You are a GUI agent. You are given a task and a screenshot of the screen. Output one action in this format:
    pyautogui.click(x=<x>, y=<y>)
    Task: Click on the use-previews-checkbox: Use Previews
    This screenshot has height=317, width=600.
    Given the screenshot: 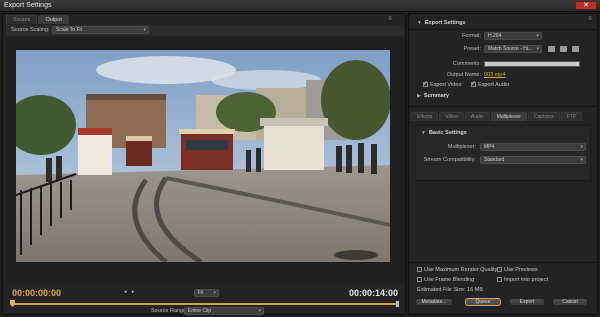 What is the action you would take?
    pyautogui.click(x=517, y=270)
    